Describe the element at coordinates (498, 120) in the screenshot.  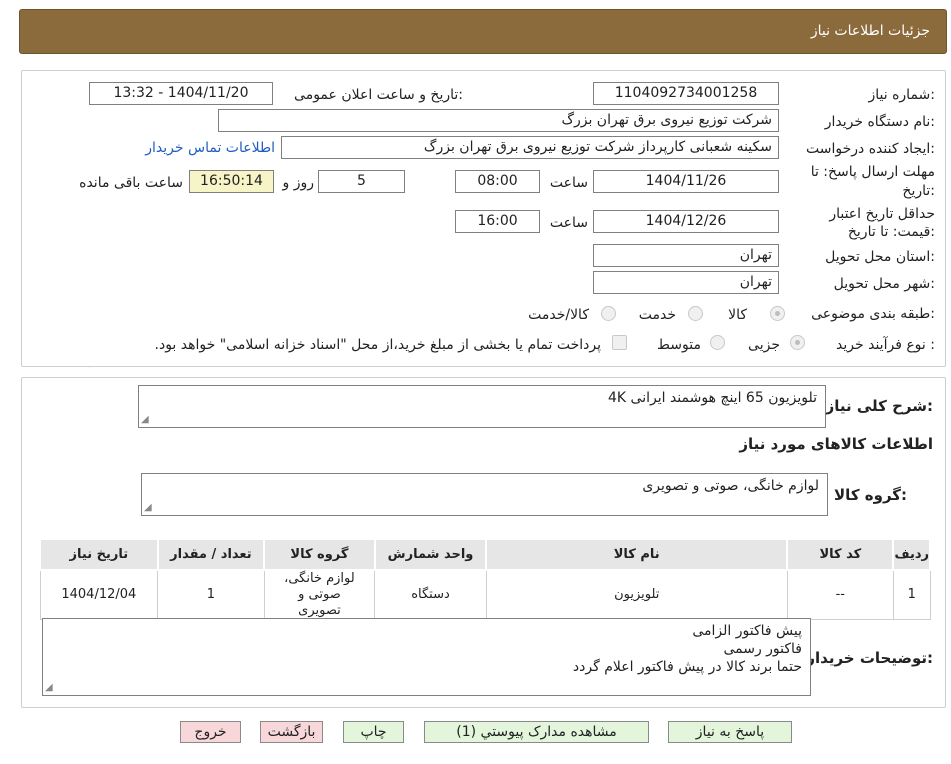
I see `buyer-org-field: شرکت توزیع نیروی برق تهران بزرگ` at that location.